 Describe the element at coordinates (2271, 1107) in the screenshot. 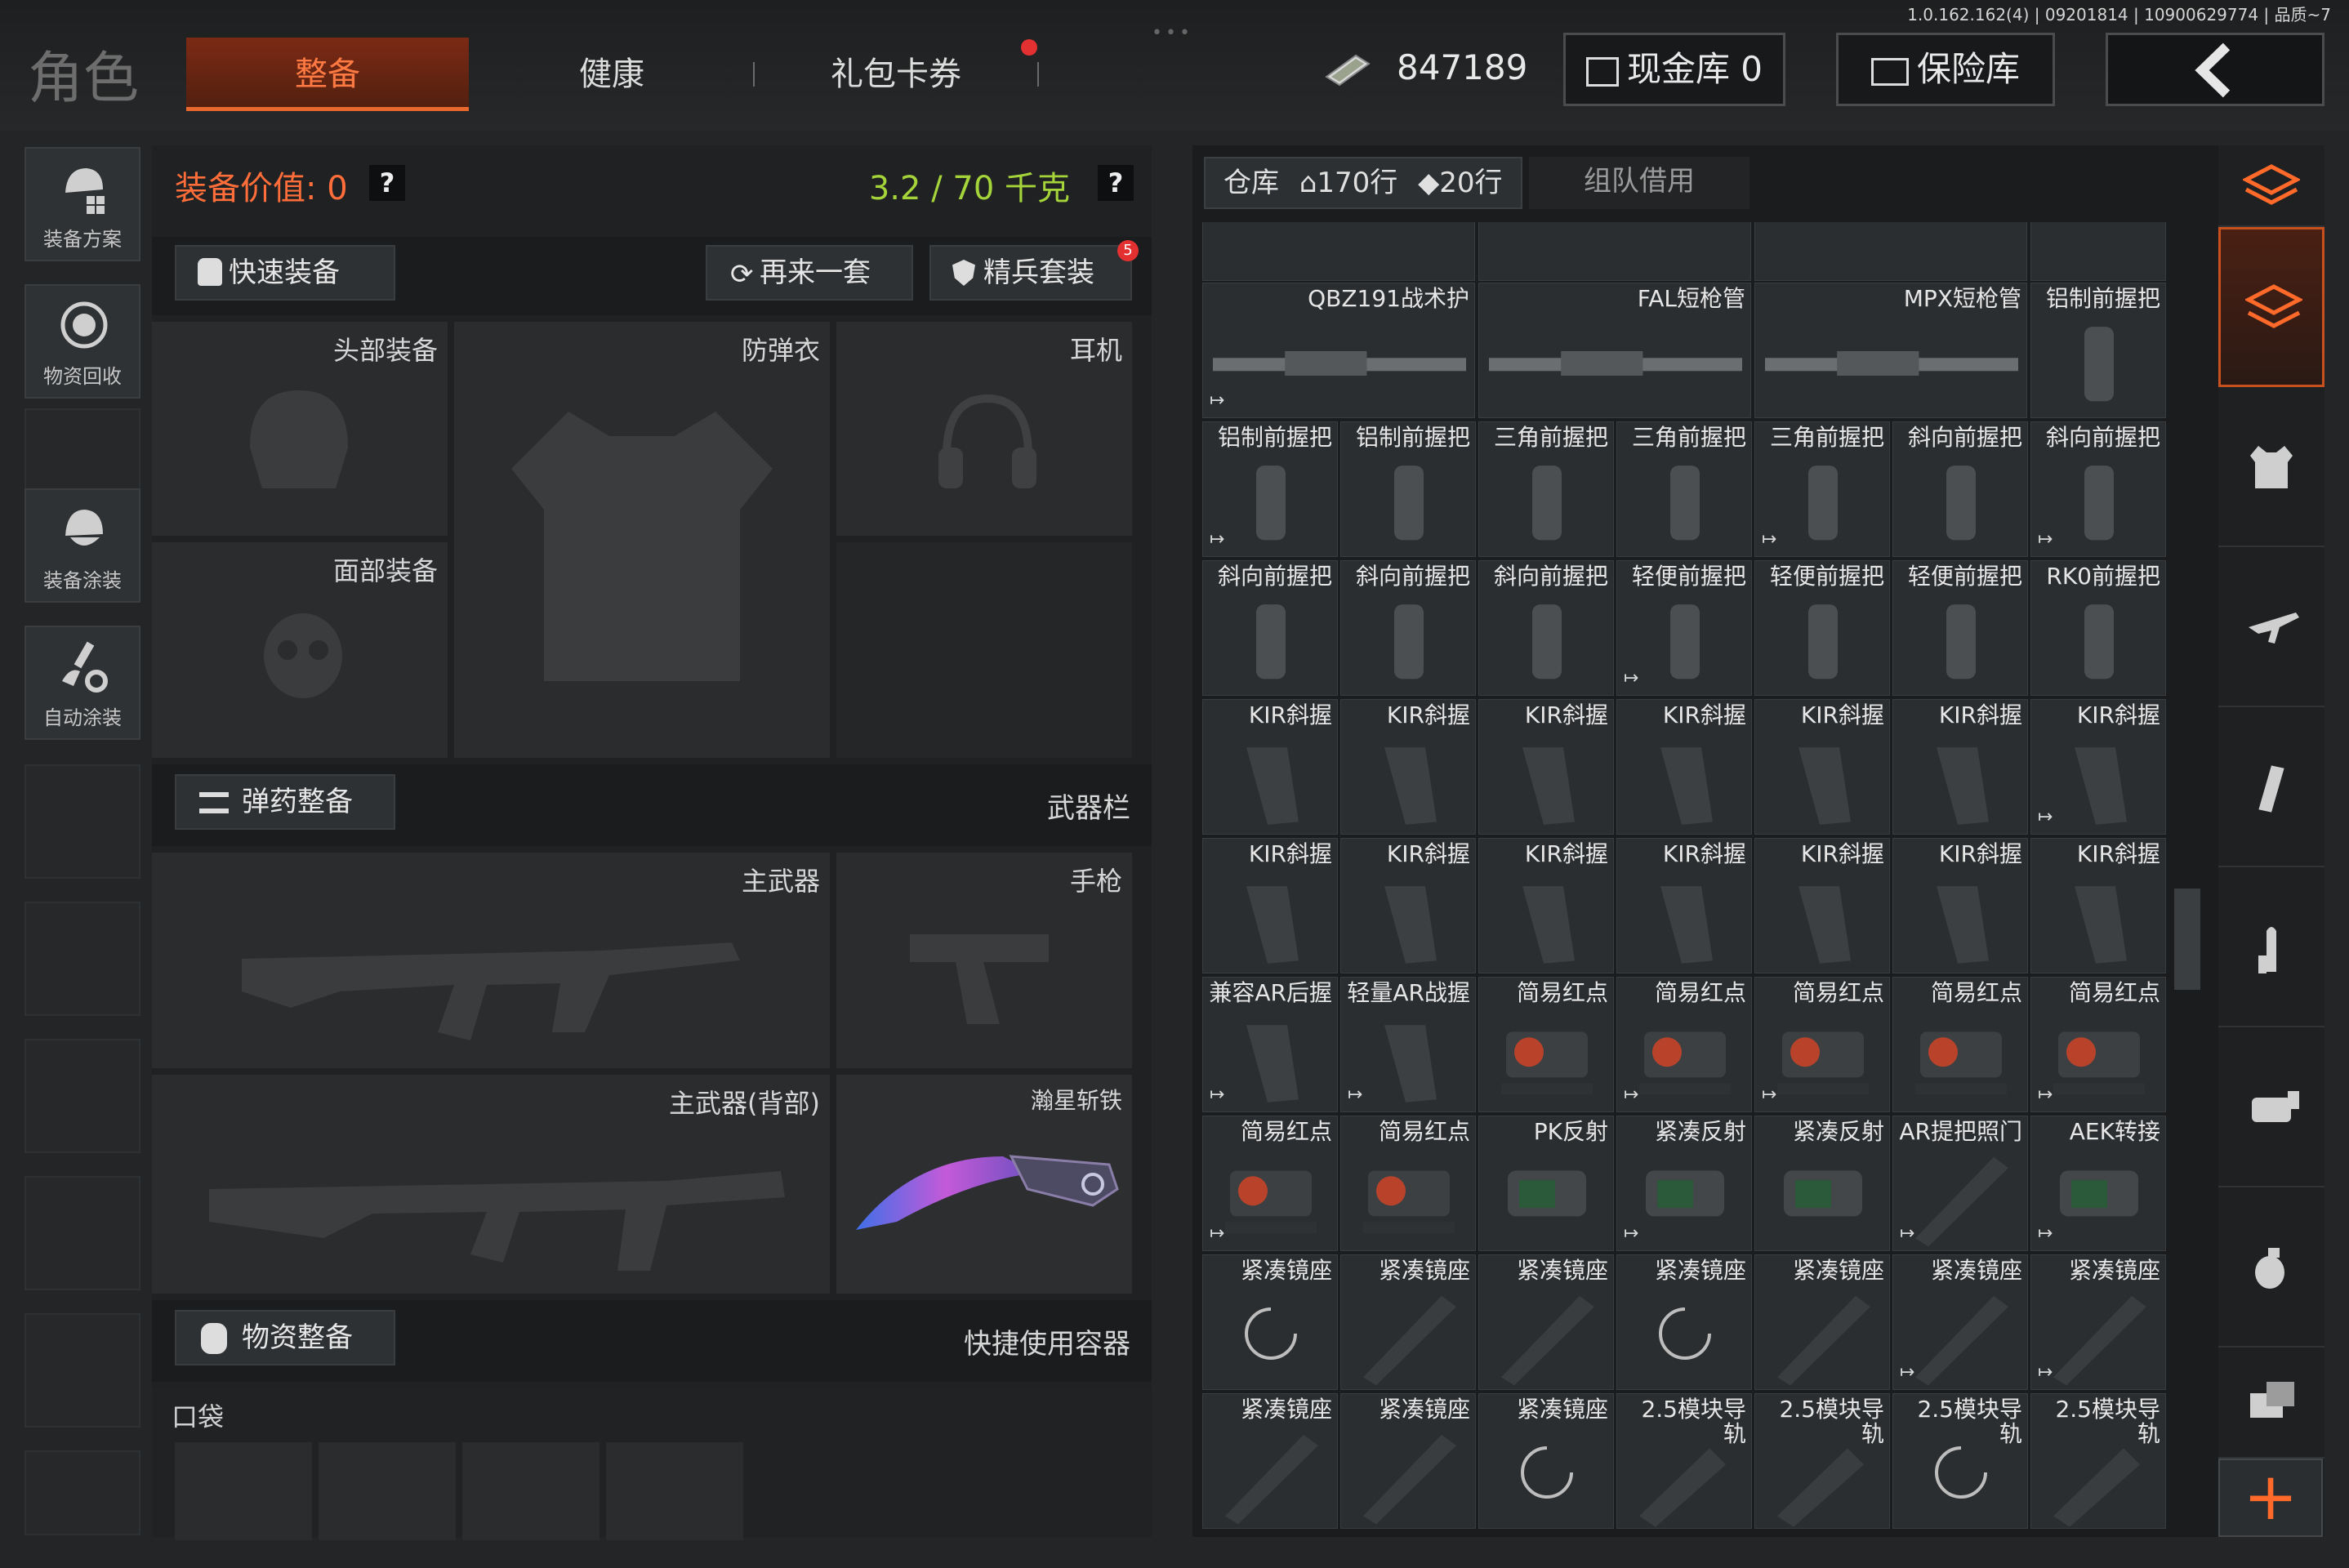

I see `category-attachments` at that location.